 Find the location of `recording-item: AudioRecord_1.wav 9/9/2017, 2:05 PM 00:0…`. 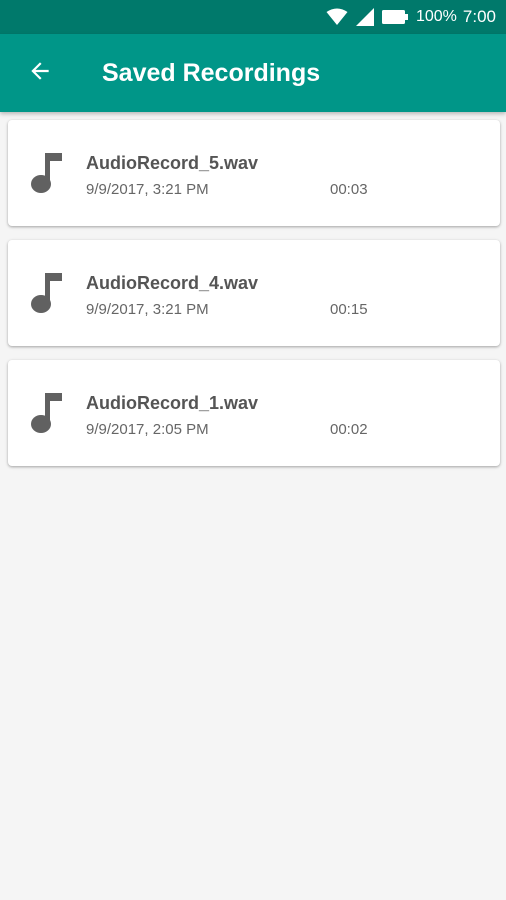

recording-item: AudioRecord_1.wav 9/9/2017, 2:05 PM 00:0… is located at coordinates (254, 413).